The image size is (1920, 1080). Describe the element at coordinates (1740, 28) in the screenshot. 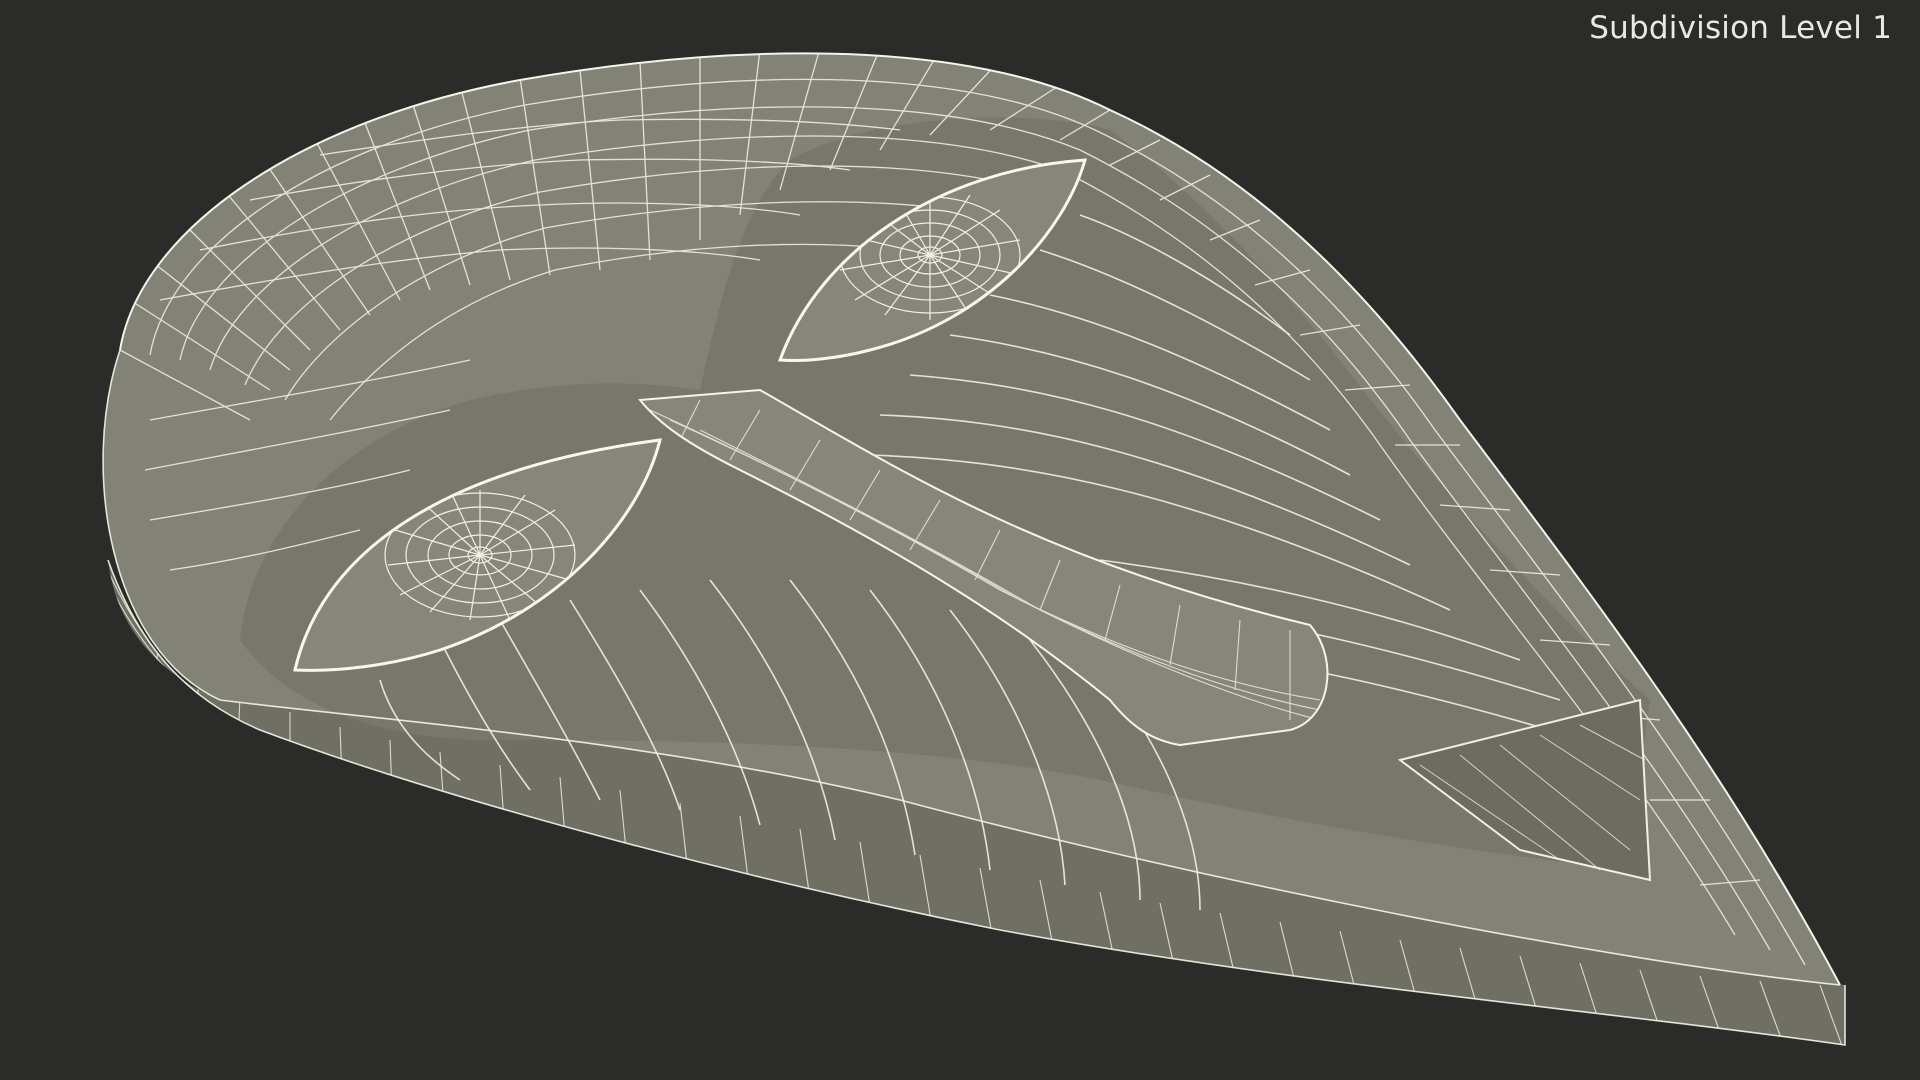

I see `subdivision-level-label: Subdivision Level 1` at that location.